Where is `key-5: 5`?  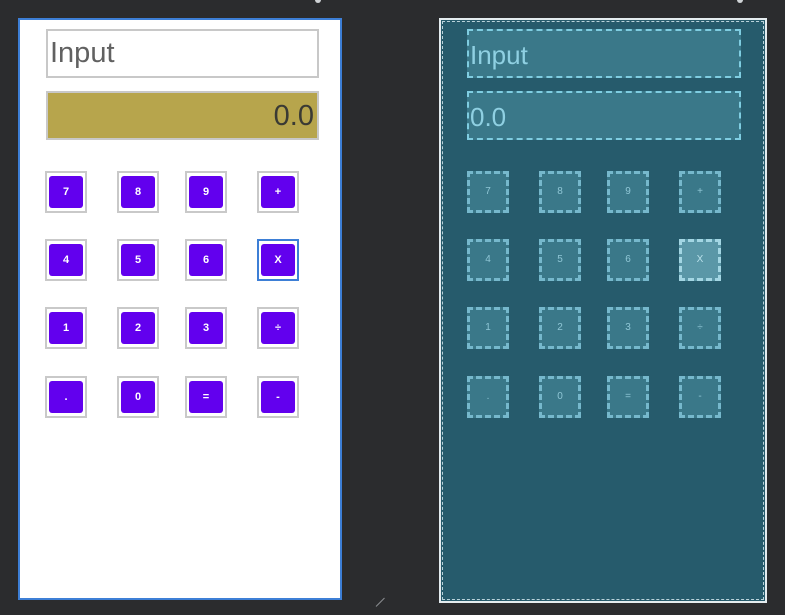
key-5: 5 is located at coordinates (138, 260).